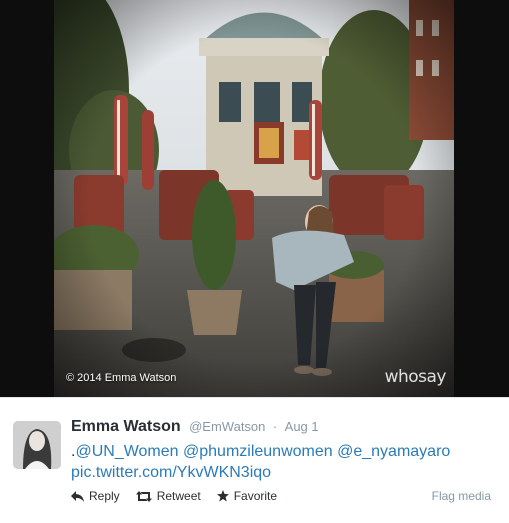 Image resolution: width=509 pixels, height=523 pixels. I want to click on mention-link: @phumzileunwomen, so click(258, 451).